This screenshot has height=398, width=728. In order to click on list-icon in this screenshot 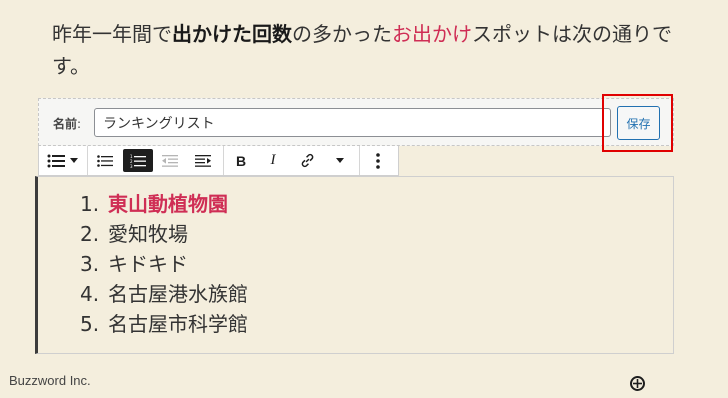, I will do `click(56, 160)`.